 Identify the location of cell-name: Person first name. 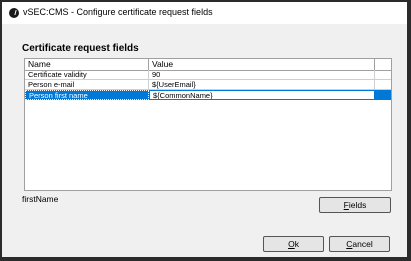
(87, 95).